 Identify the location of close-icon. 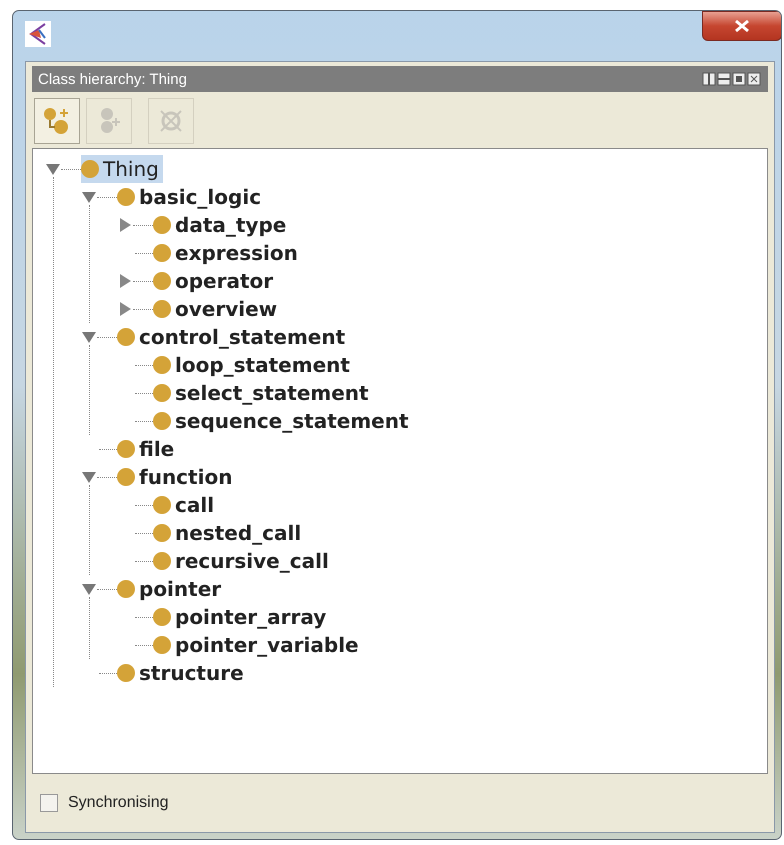
(742, 26).